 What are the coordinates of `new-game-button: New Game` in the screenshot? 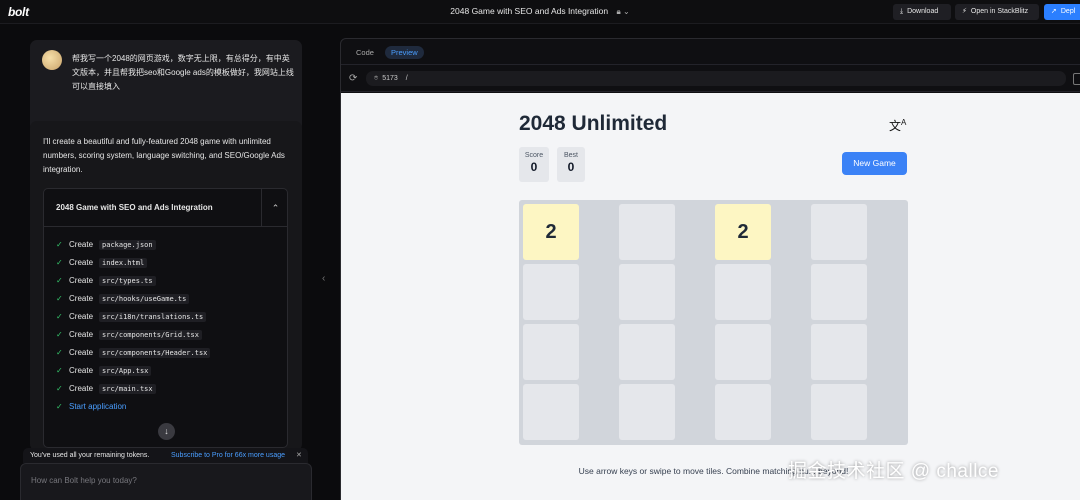 It's located at (874, 163).